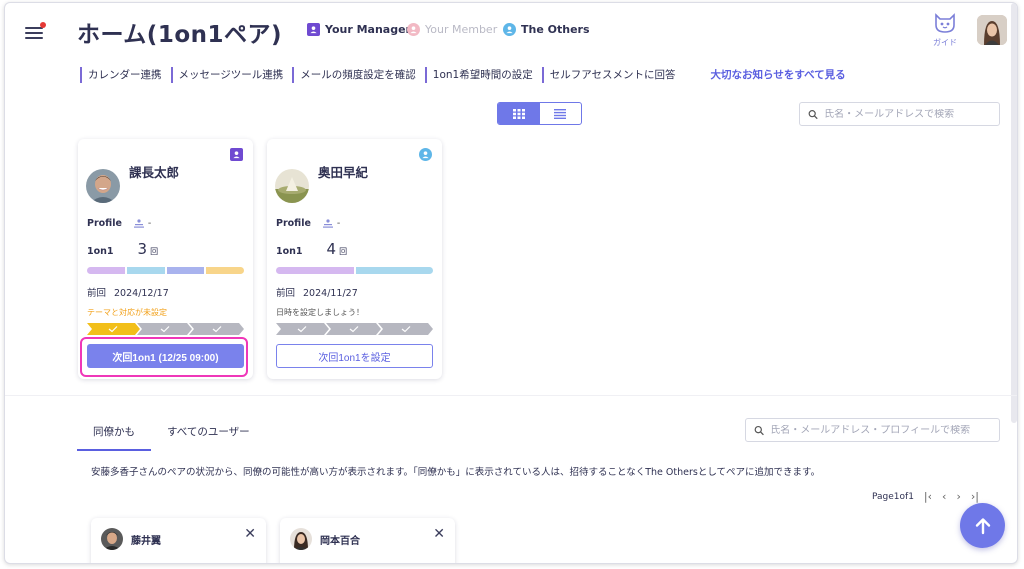 Image resolution: width=1024 pixels, height=569 pixels. Describe the element at coordinates (340, 541) in the screenshot. I see `user-name: 岡本百合` at that location.